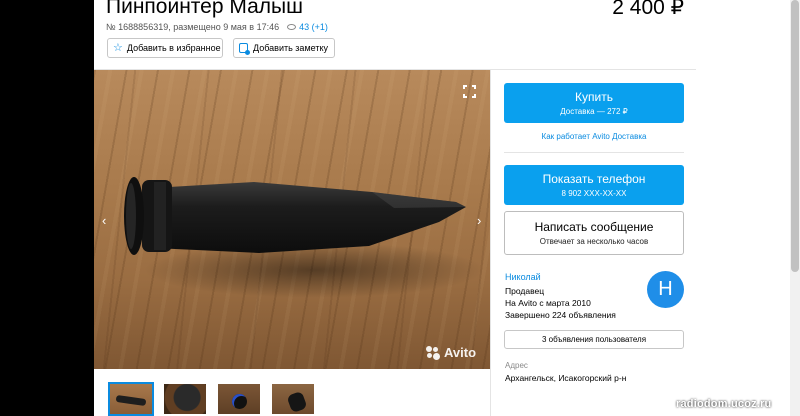  What do you see at coordinates (560, 315) in the screenshot?
I see `seller-completed: Завершено 224 объявления` at bounding box center [560, 315].